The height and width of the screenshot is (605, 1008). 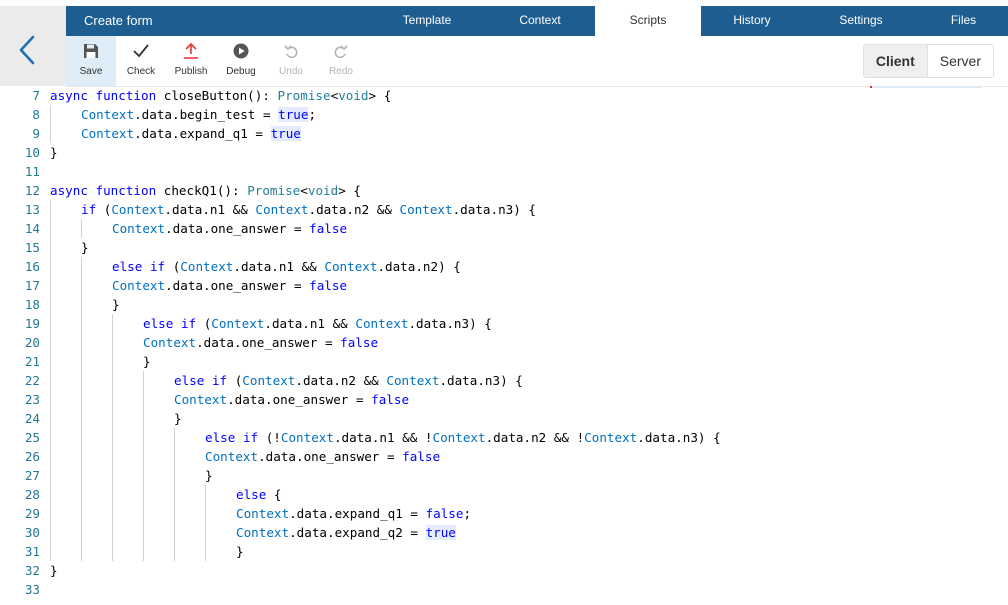 What do you see at coordinates (27, 51) in the screenshot?
I see `back-button` at bounding box center [27, 51].